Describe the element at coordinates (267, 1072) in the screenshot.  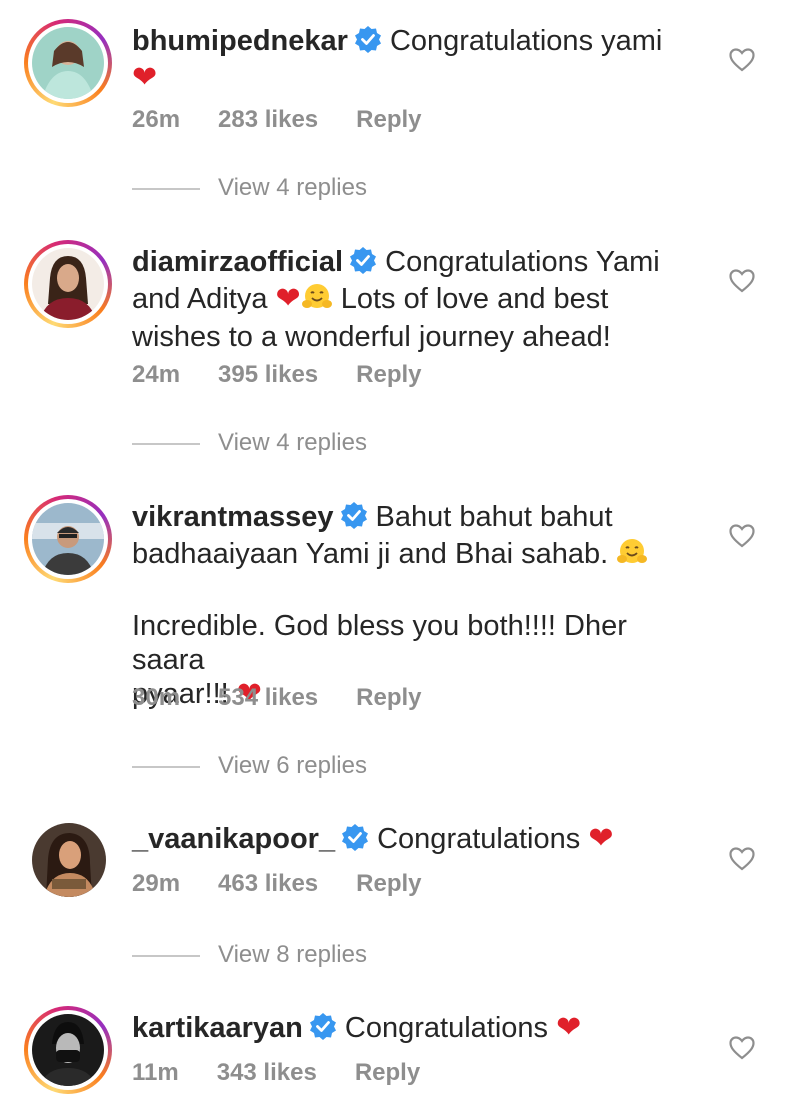
I see `comment-likes-count: 343 likes` at that location.